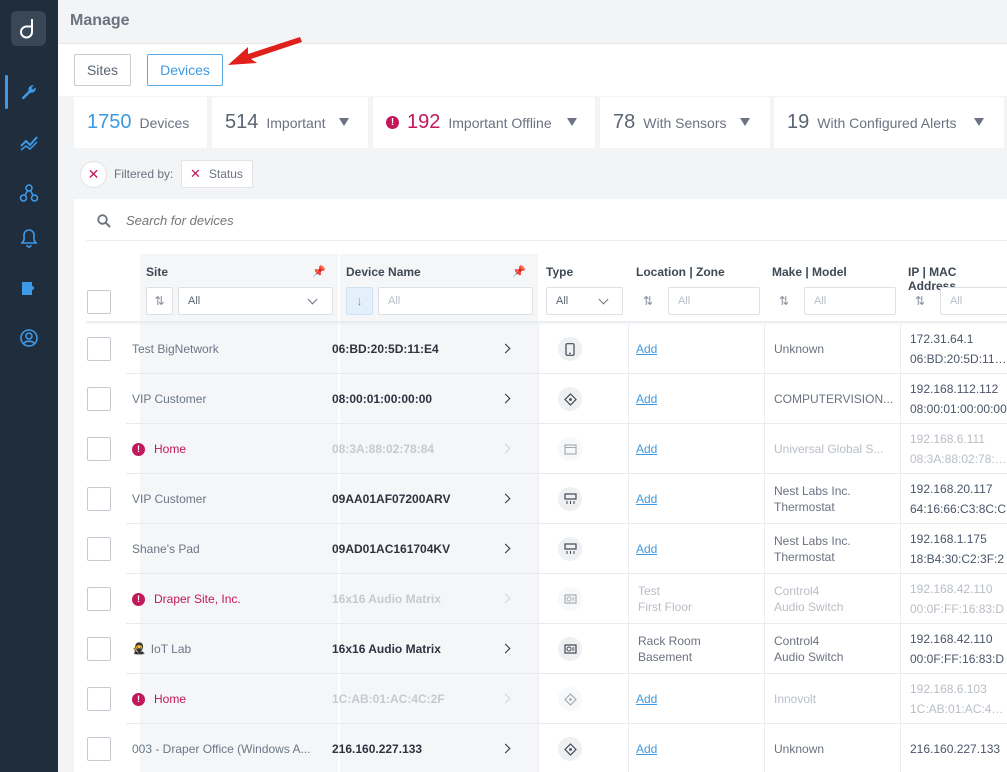  I want to click on filter-chip-label: Status, so click(225, 174).